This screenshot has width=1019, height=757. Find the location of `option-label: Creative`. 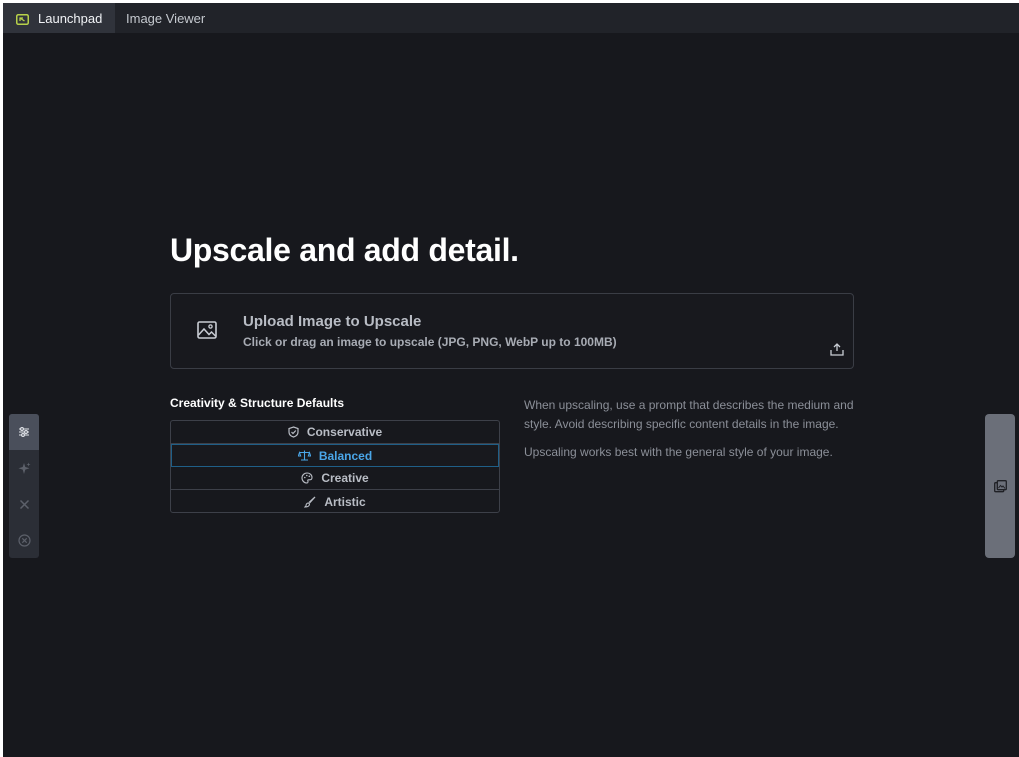

option-label: Creative is located at coordinates (345, 478).